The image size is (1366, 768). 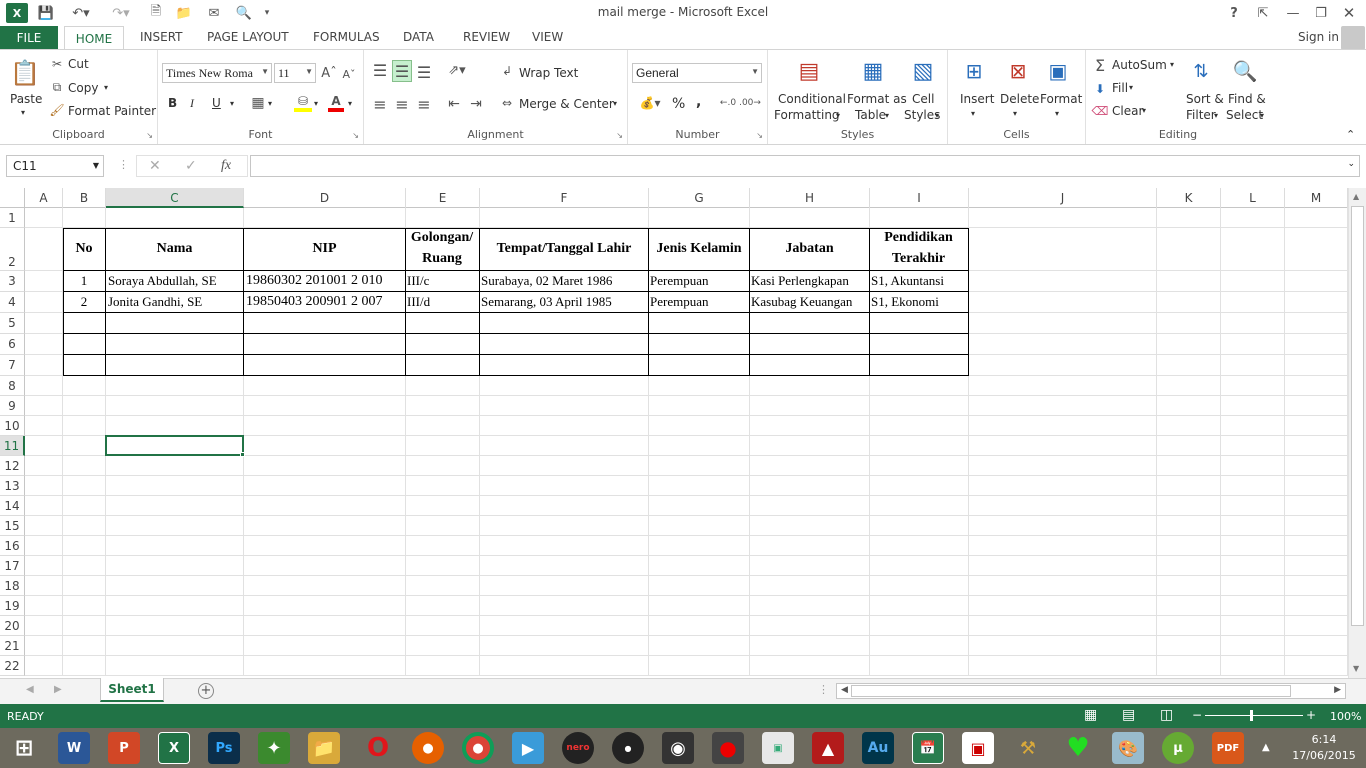 What do you see at coordinates (56, 110) in the screenshot?
I see `format-painter-icon: 🖌` at bounding box center [56, 110].